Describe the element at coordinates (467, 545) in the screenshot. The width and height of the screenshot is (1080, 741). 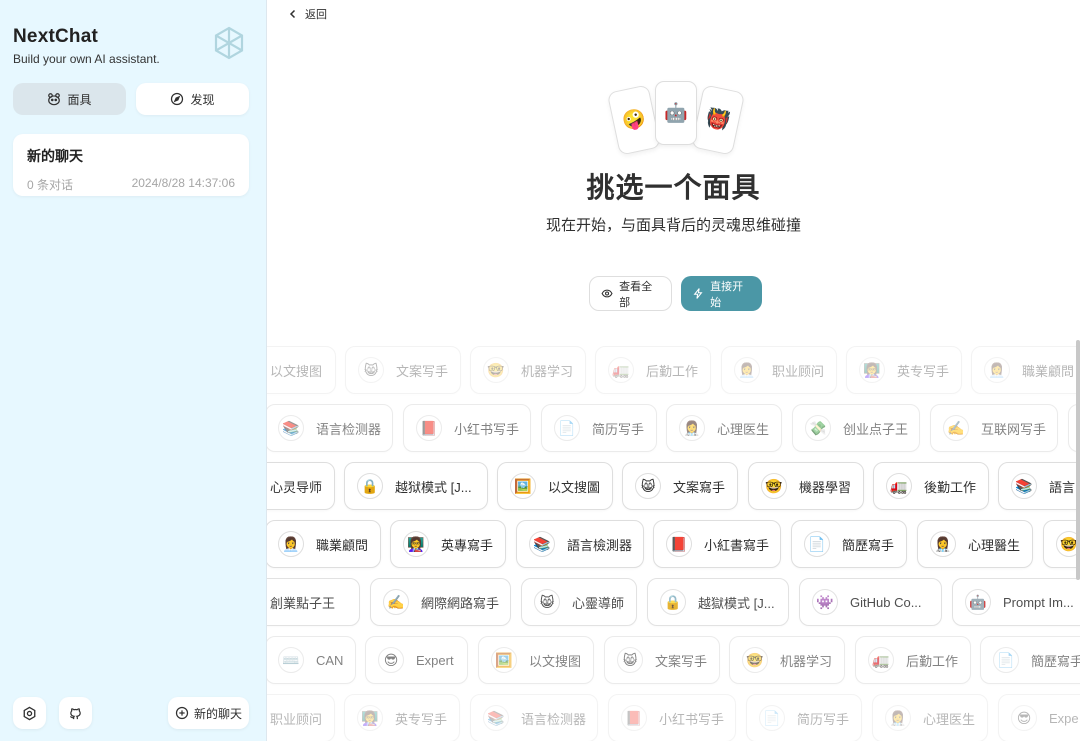
I see `mask-chip-name: 英專寫手` at that location.